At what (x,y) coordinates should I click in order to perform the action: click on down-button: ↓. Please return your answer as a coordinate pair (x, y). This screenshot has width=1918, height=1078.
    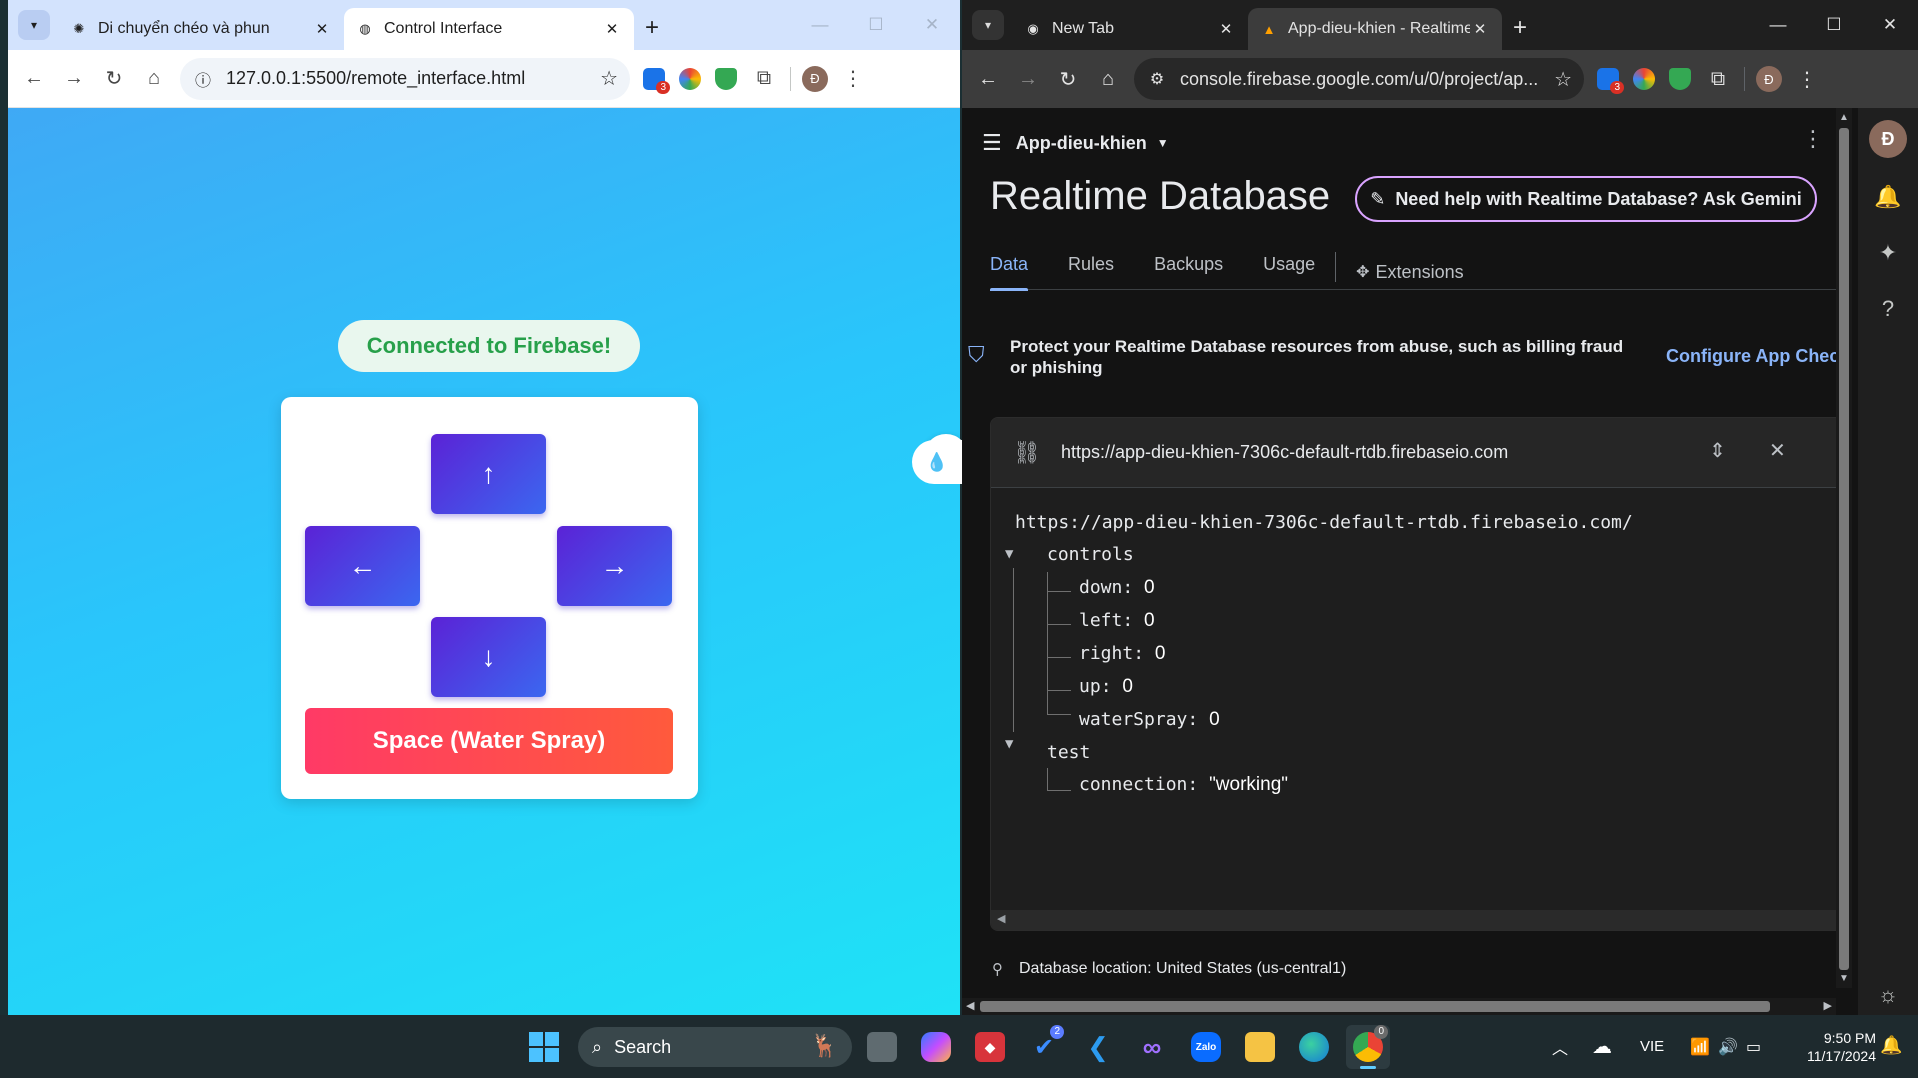
    Looking at the image, I should click on (488, 657).